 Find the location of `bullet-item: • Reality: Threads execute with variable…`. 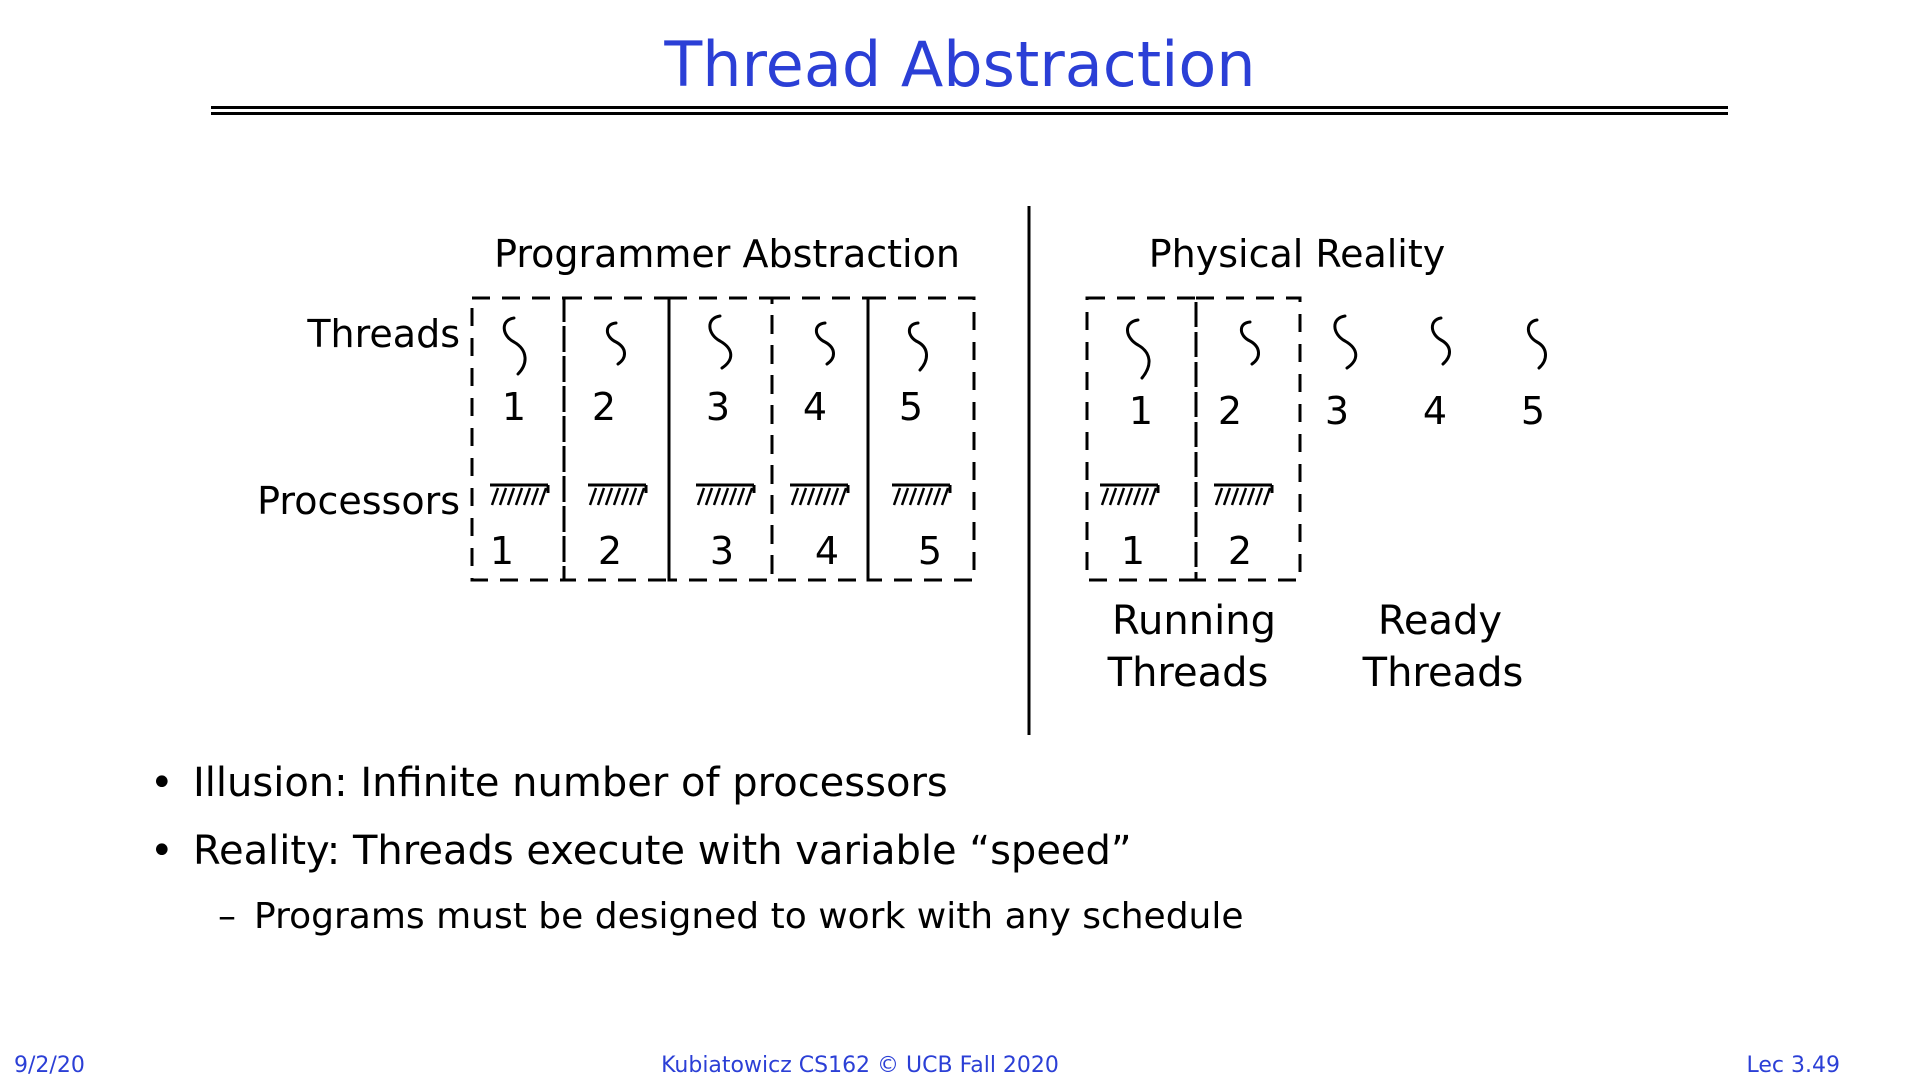

bullet-item: • Reality: Threads execute with variable… is located at coordinates (697, 851).